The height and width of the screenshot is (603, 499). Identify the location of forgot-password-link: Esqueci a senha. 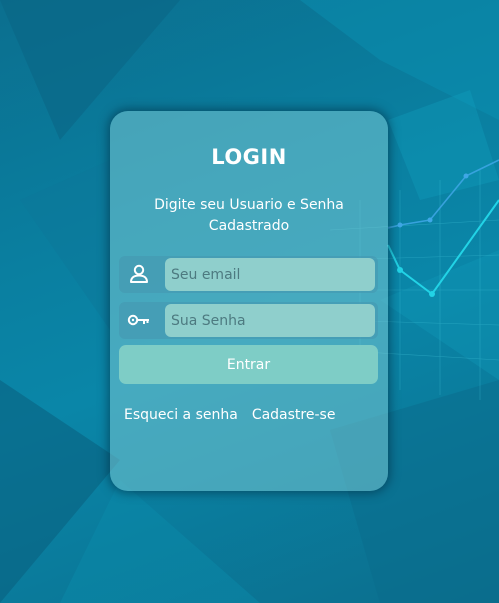
(181, 415).